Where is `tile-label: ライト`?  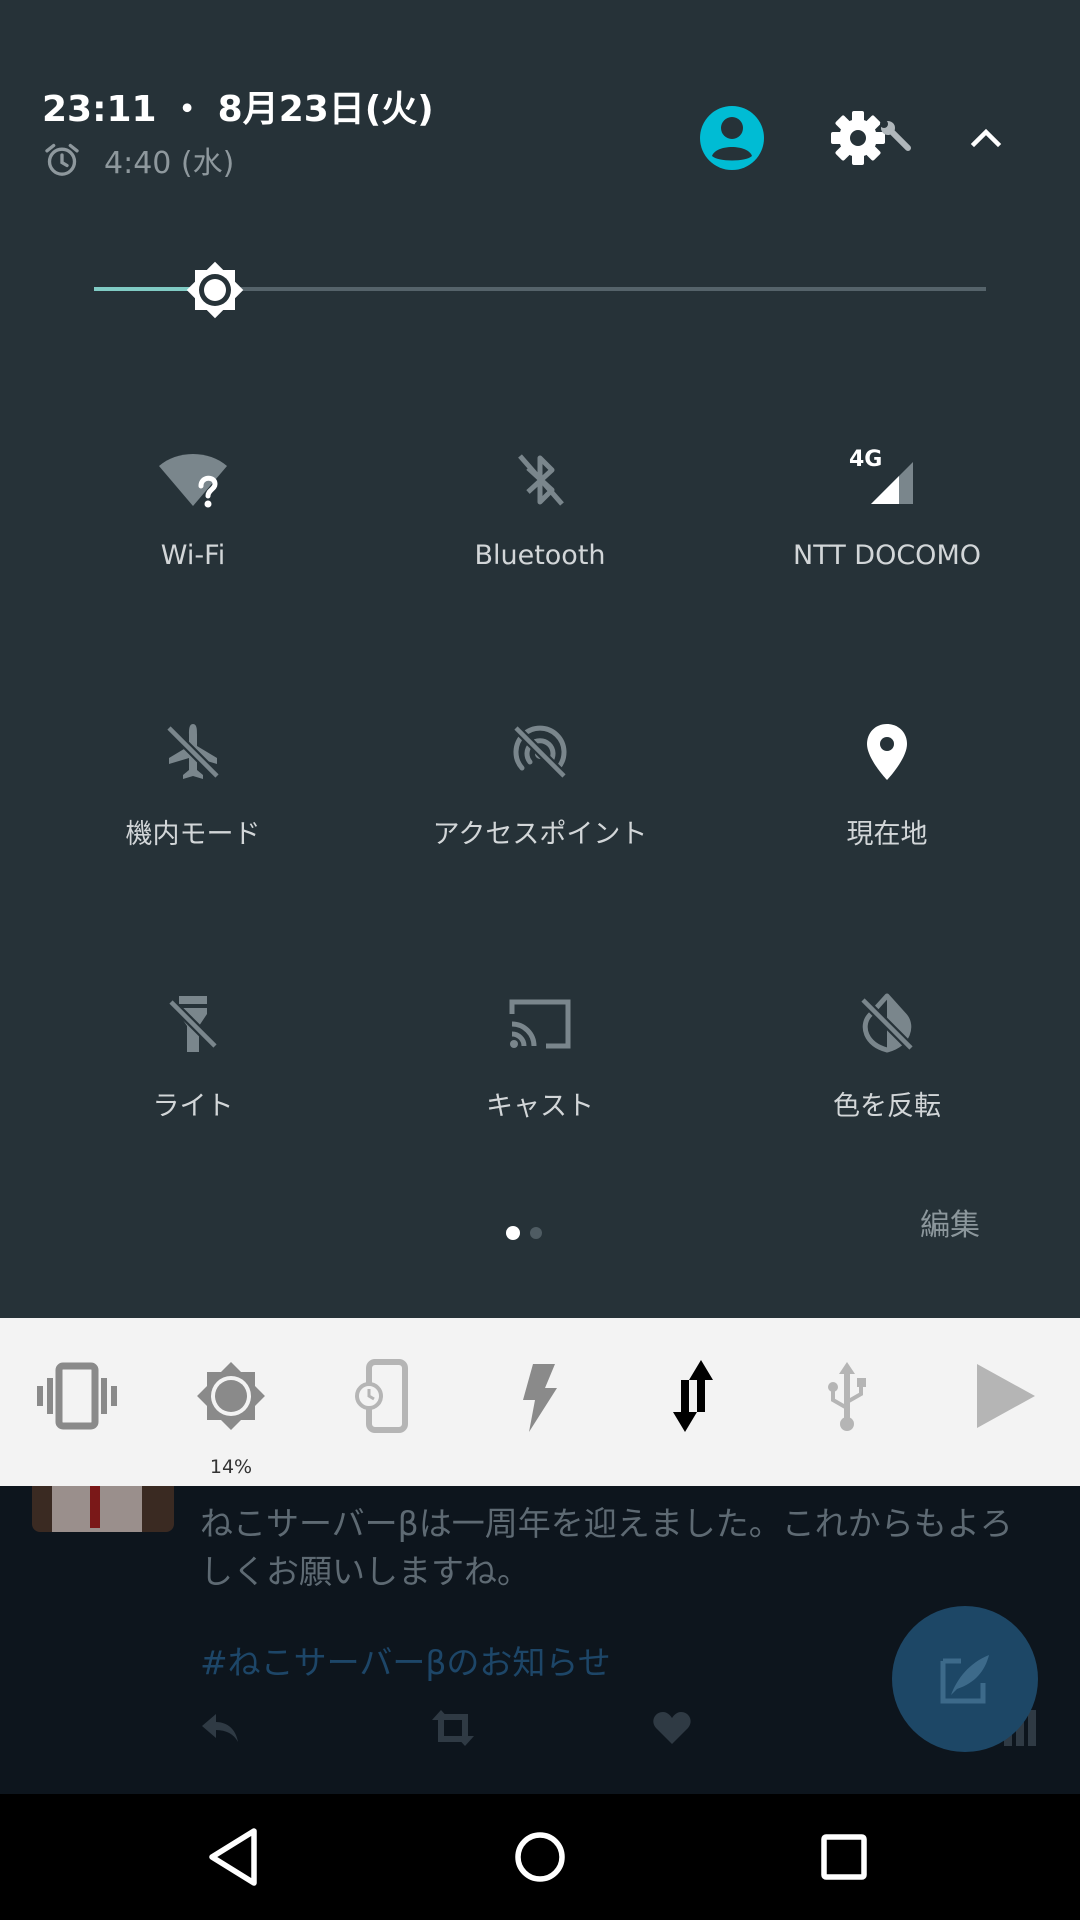
tile-label: ライト is located at coordinates (193, 1106).